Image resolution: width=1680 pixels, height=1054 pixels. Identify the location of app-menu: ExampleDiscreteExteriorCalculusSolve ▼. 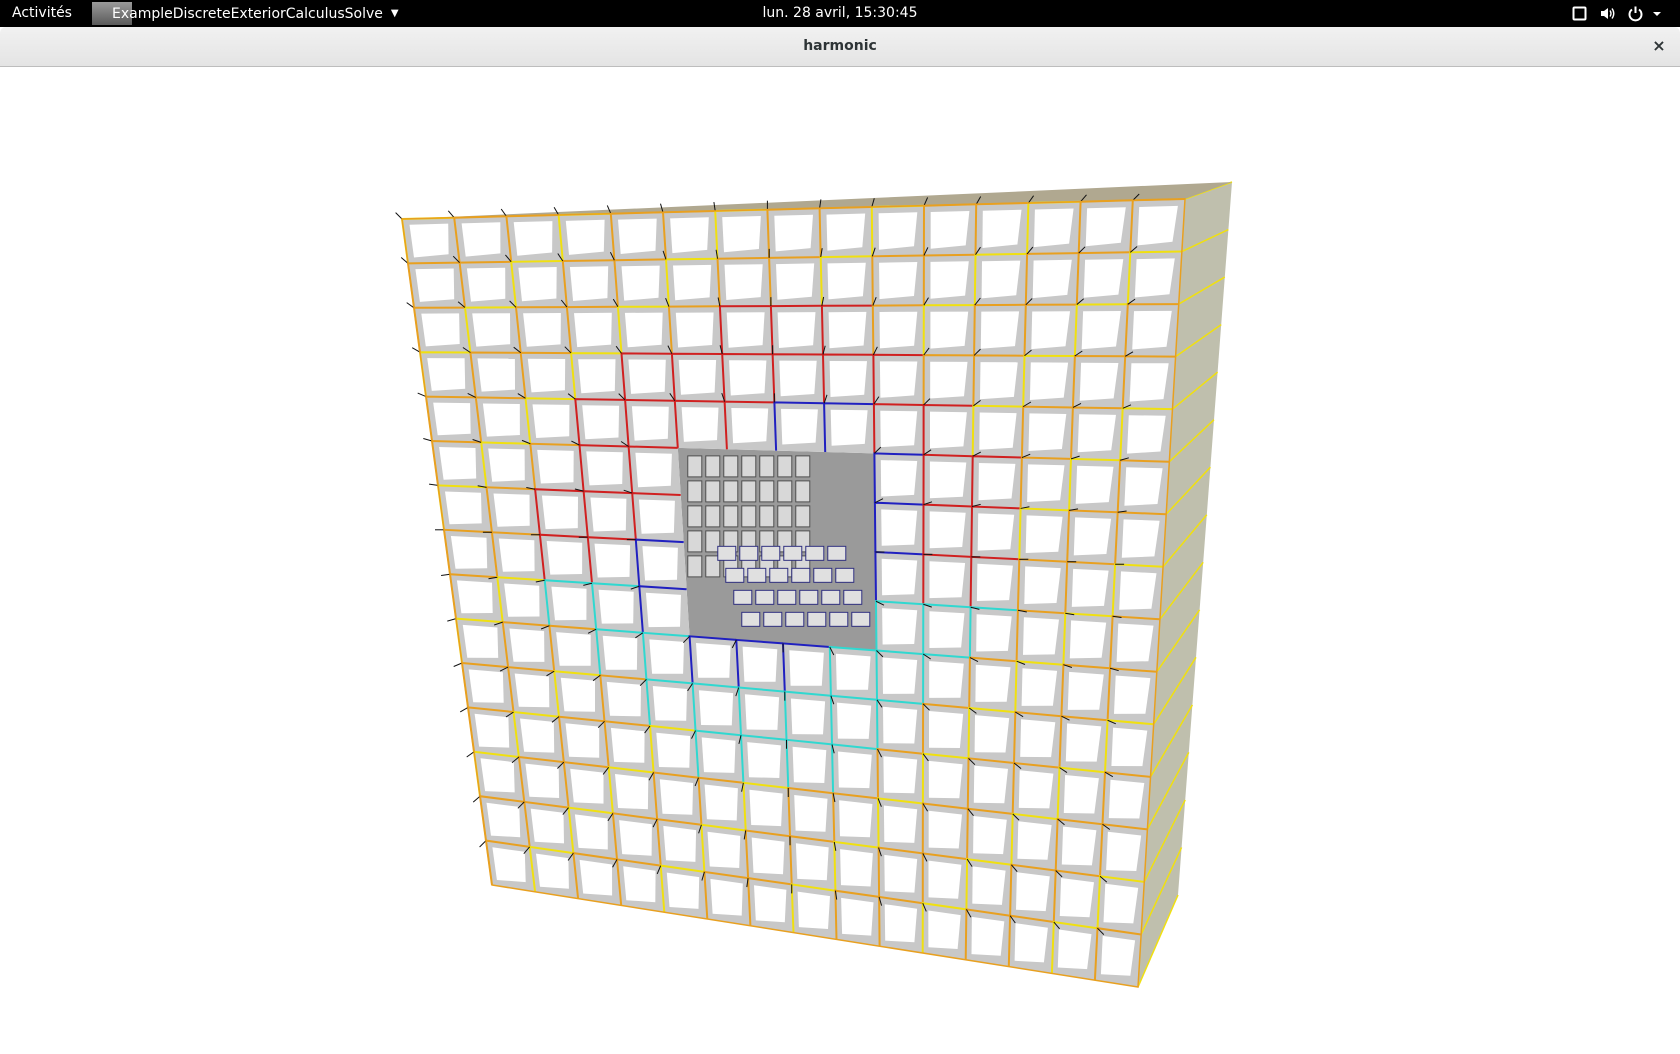
(231, 13).